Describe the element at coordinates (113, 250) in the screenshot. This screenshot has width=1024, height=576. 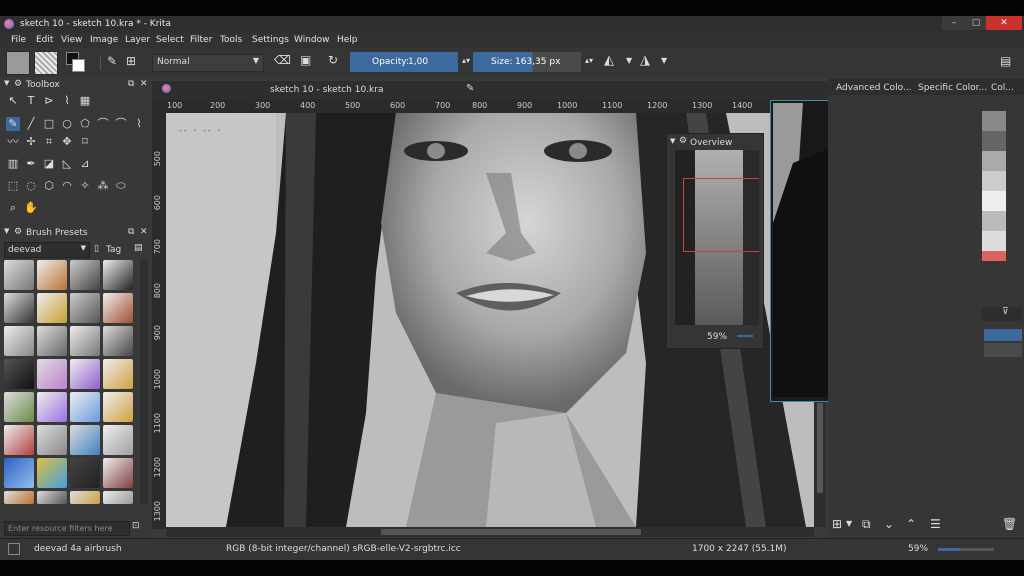
I see `tag-button: Tag` at that location.